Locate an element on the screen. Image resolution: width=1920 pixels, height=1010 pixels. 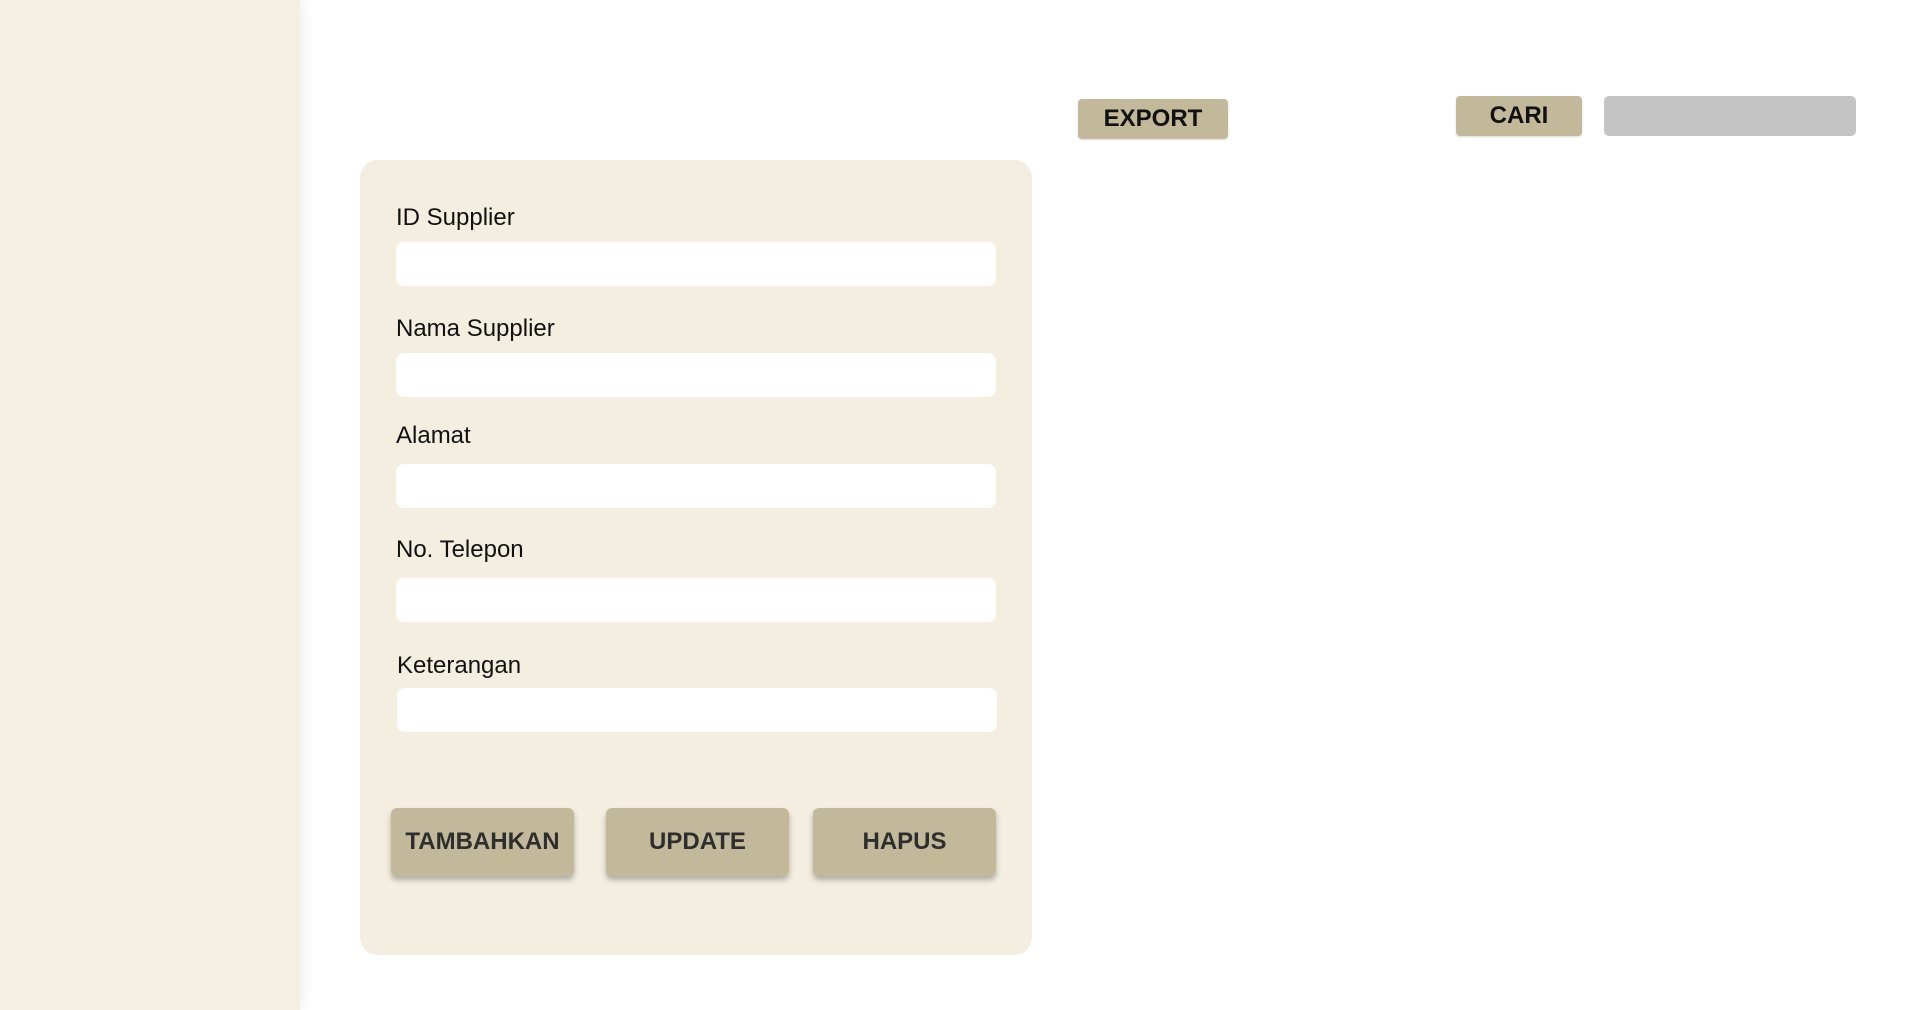
nama-supplier-field is located at coordinates (696, 375).